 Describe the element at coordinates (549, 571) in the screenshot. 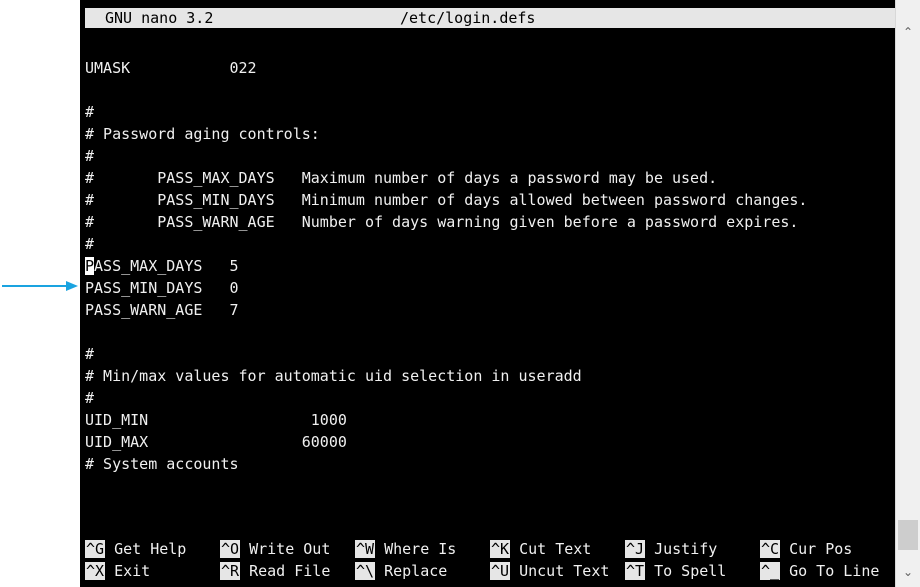

I see `shortcut-uncut-text: ^U Uncut Text` at that location.